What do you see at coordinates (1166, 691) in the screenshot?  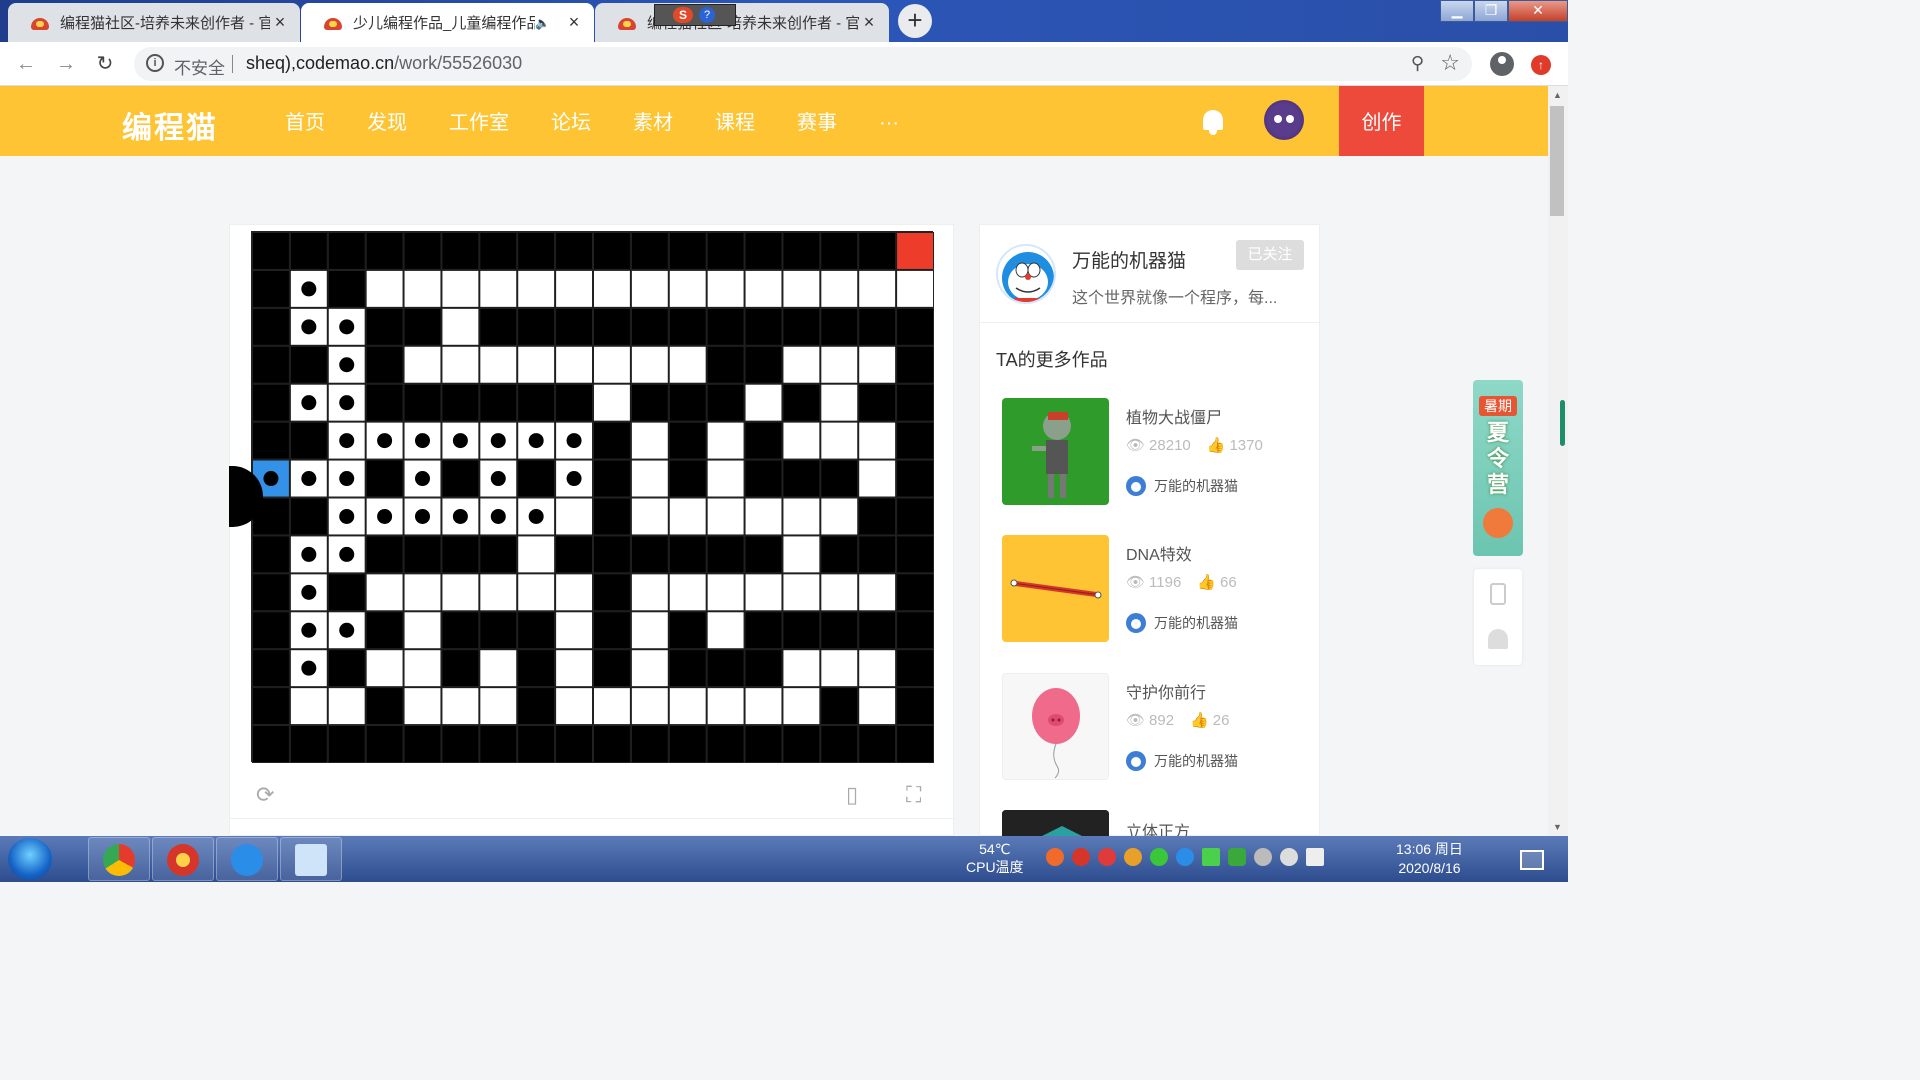 I see `work-title: 守护你前行` at bounding box center [1166, 691].